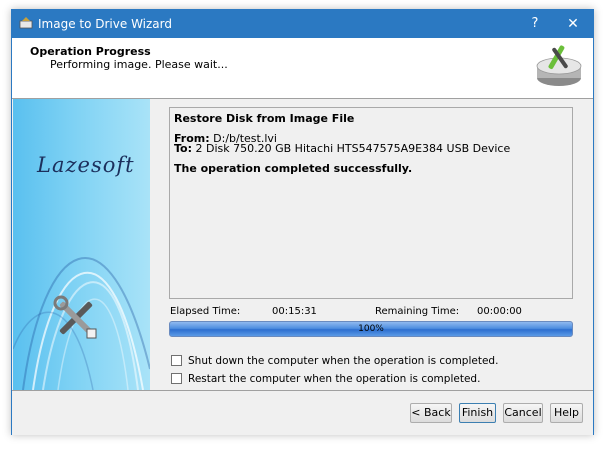 This screenshot has height=449, width=609. What do you see at coordinates (81, 244) in the screenshot?
I see `sidebar-banner: Lazesoft` at bounding box center [81, 244].